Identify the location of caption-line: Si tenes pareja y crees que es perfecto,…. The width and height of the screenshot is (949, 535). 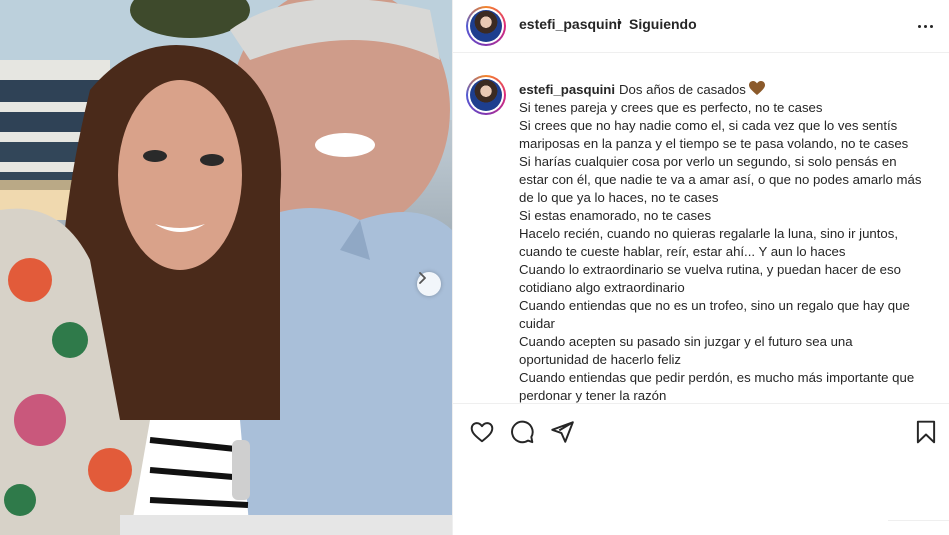
(671, 107).